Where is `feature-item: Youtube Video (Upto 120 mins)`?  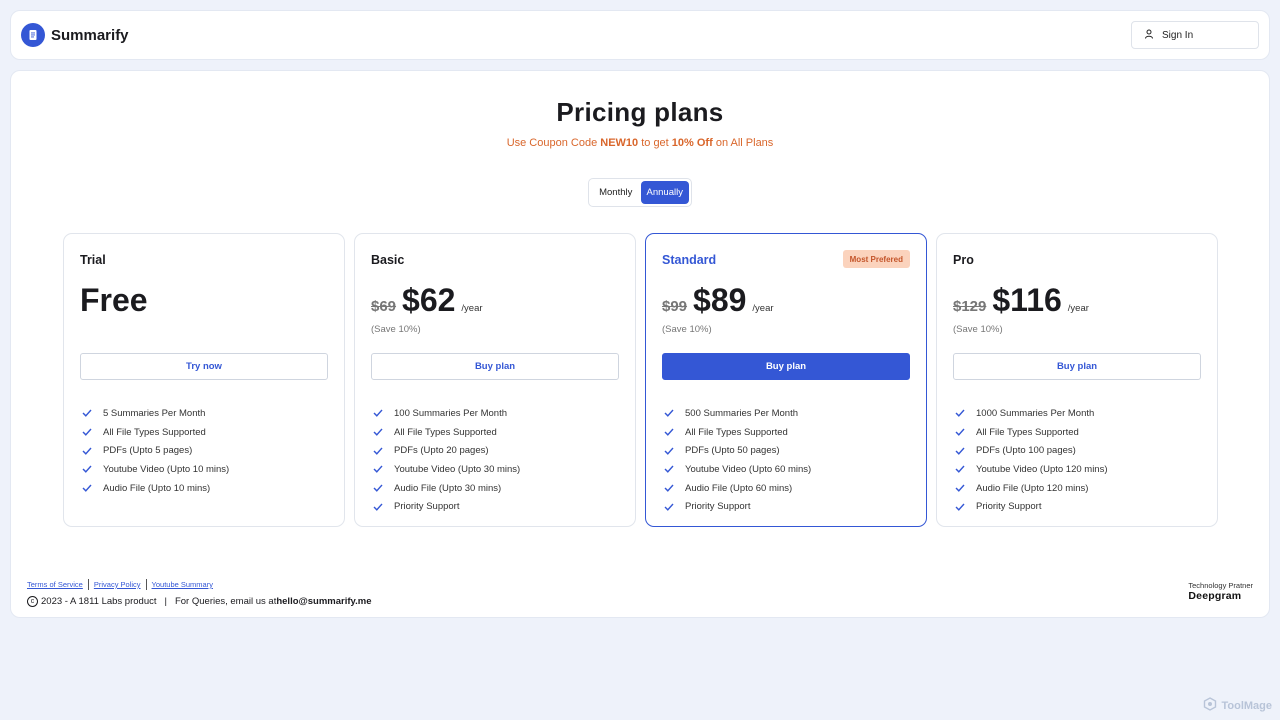
feature-item: Youtube Video (Upto 120 mins) is located at coordinates (1031, 469).